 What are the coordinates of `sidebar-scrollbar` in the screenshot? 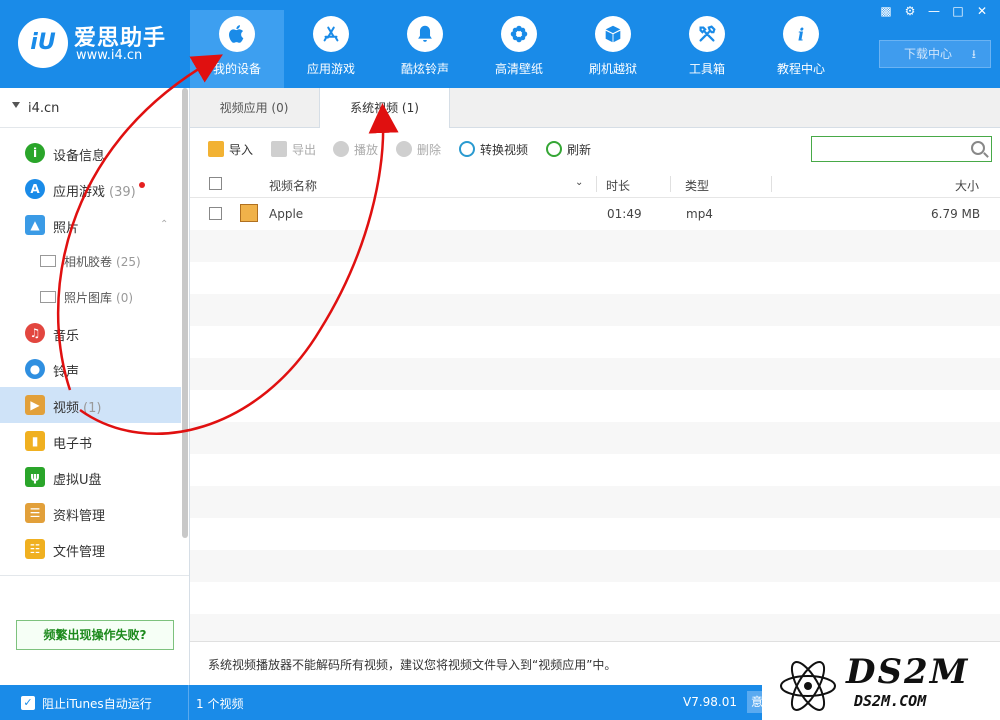 It's located at (185, 313).